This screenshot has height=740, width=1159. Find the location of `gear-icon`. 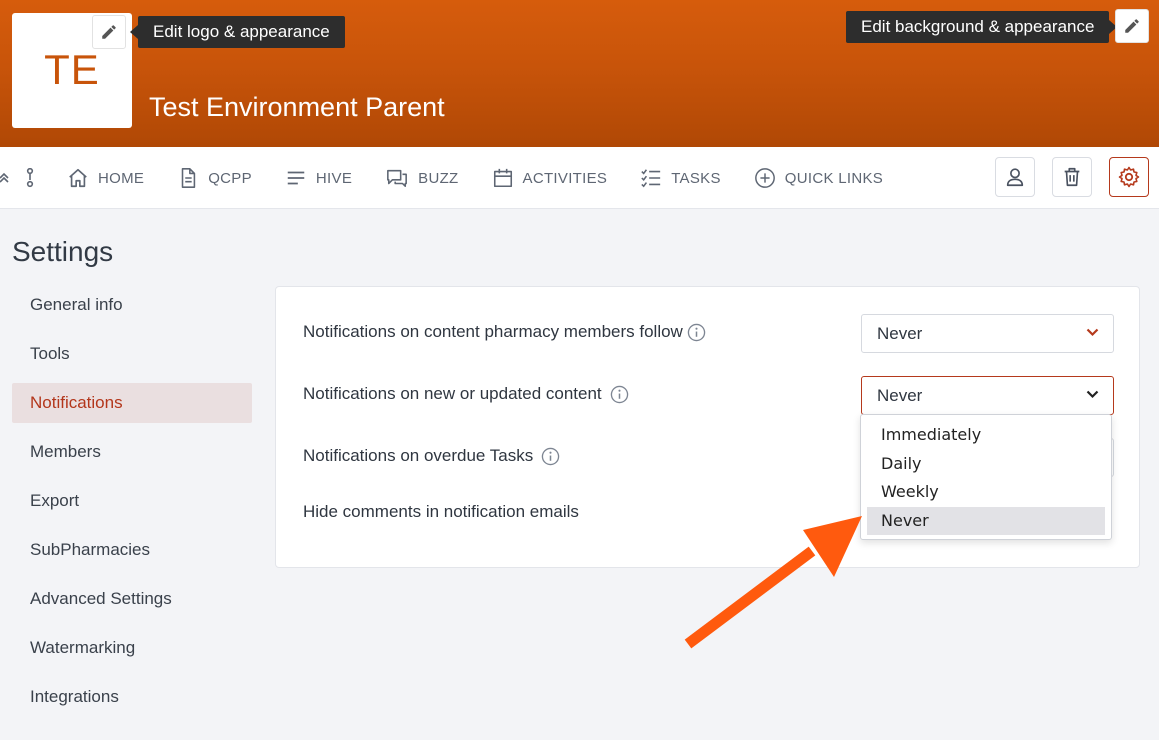

gear-icon is located at coordinates (1129, 177).